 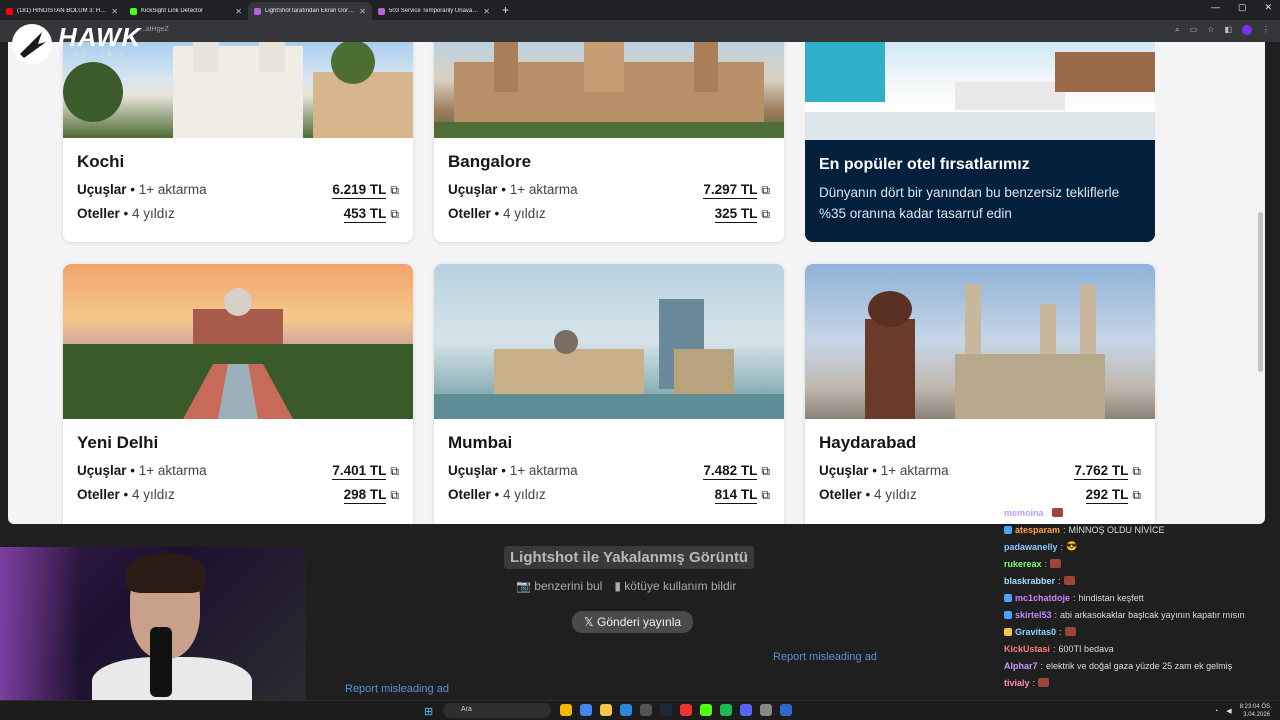 I want to click on hotel-price-link: 292 TL ⧉, so click(x=1113, y=495).